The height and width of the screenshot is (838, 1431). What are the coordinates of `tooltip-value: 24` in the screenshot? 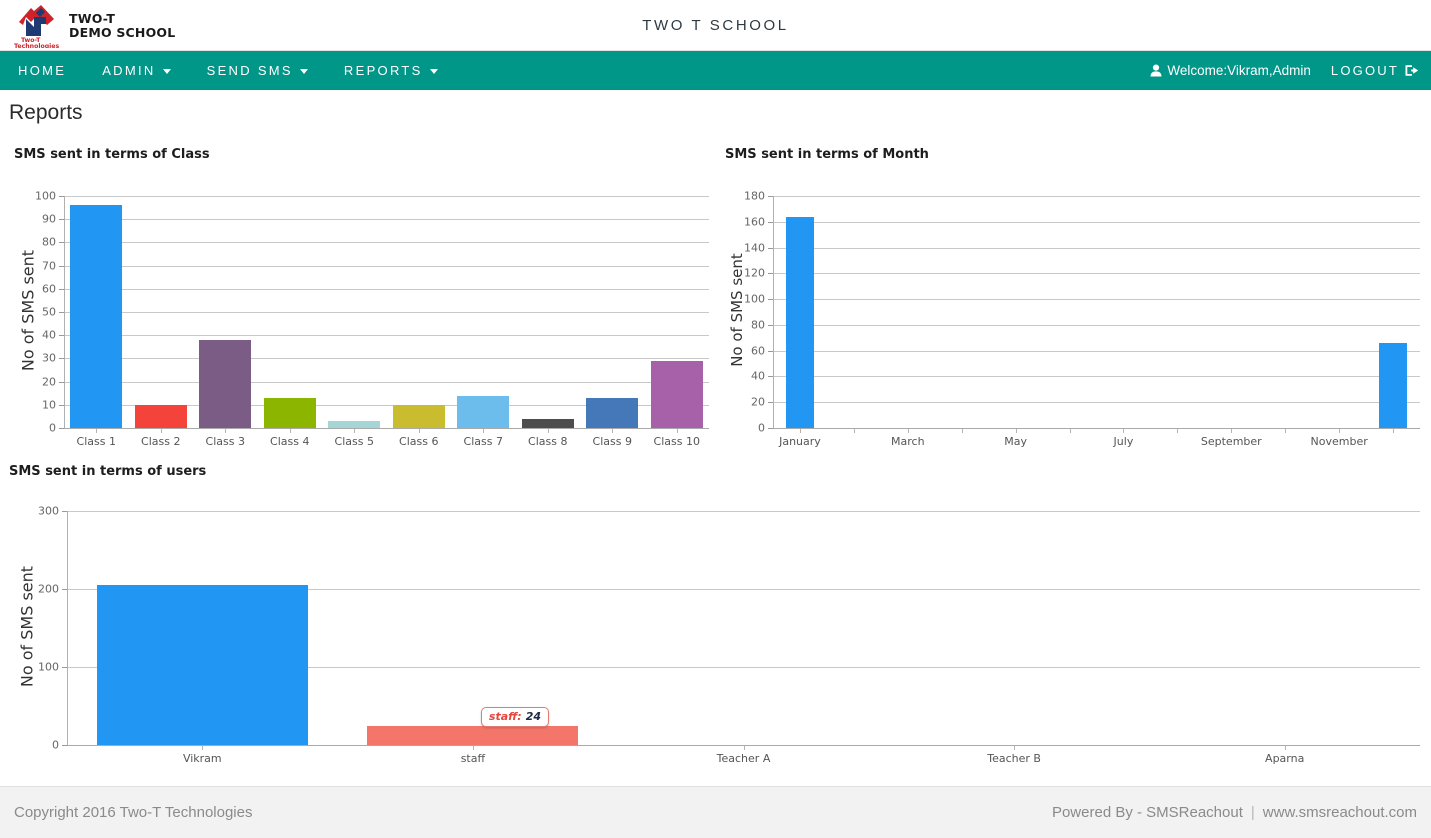 It's located at (533, 717).